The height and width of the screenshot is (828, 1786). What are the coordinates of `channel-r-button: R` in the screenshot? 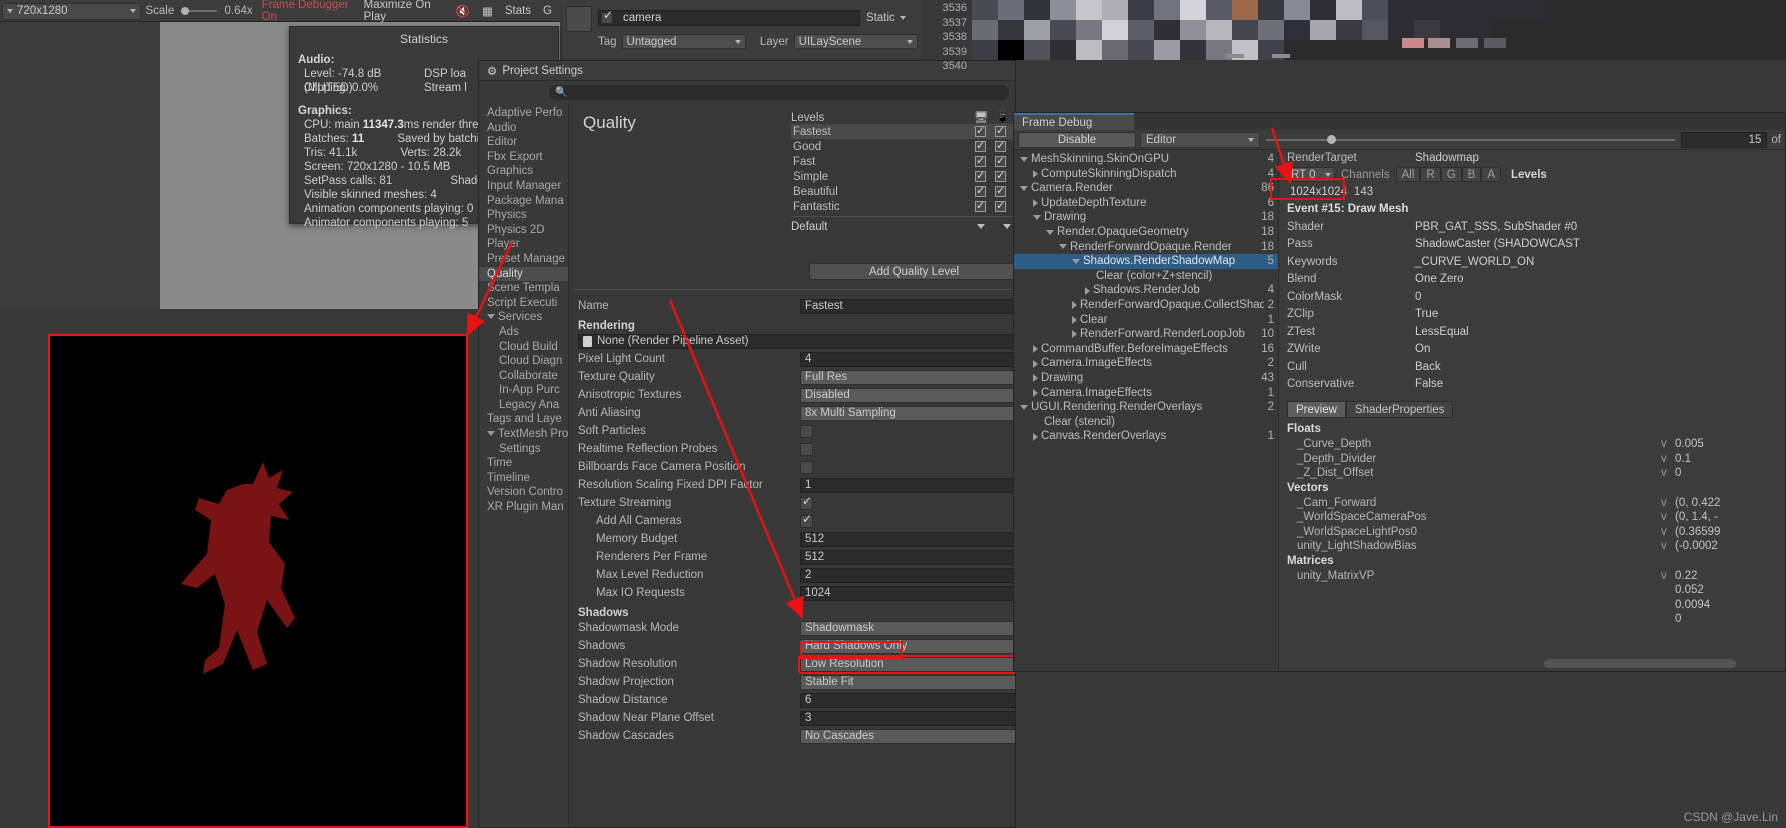 It's located at (1430, 174).